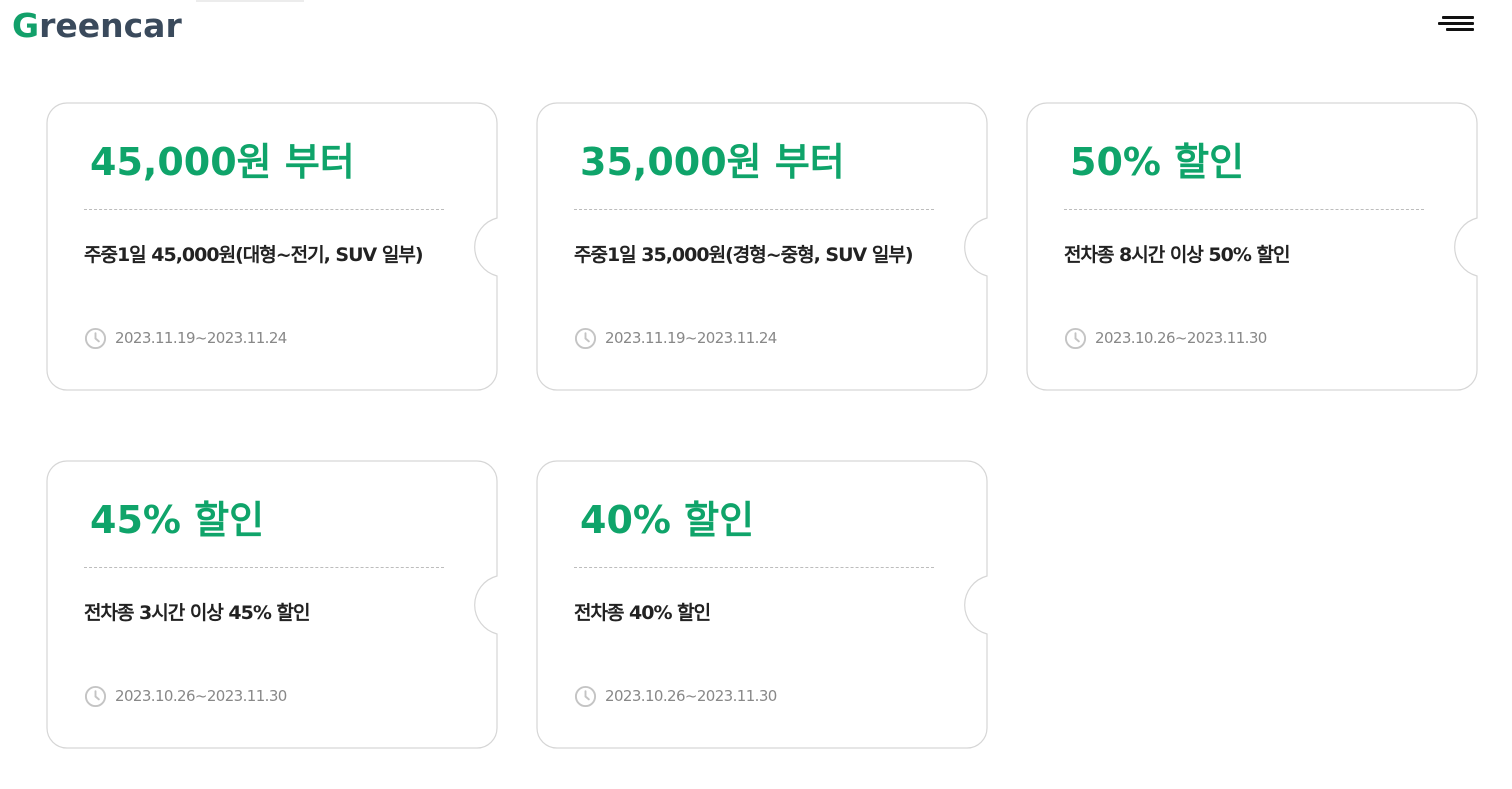  Describe the element at coordinates (26, 25) in the screenshot. I see `logo-letter-g: G` at that location.